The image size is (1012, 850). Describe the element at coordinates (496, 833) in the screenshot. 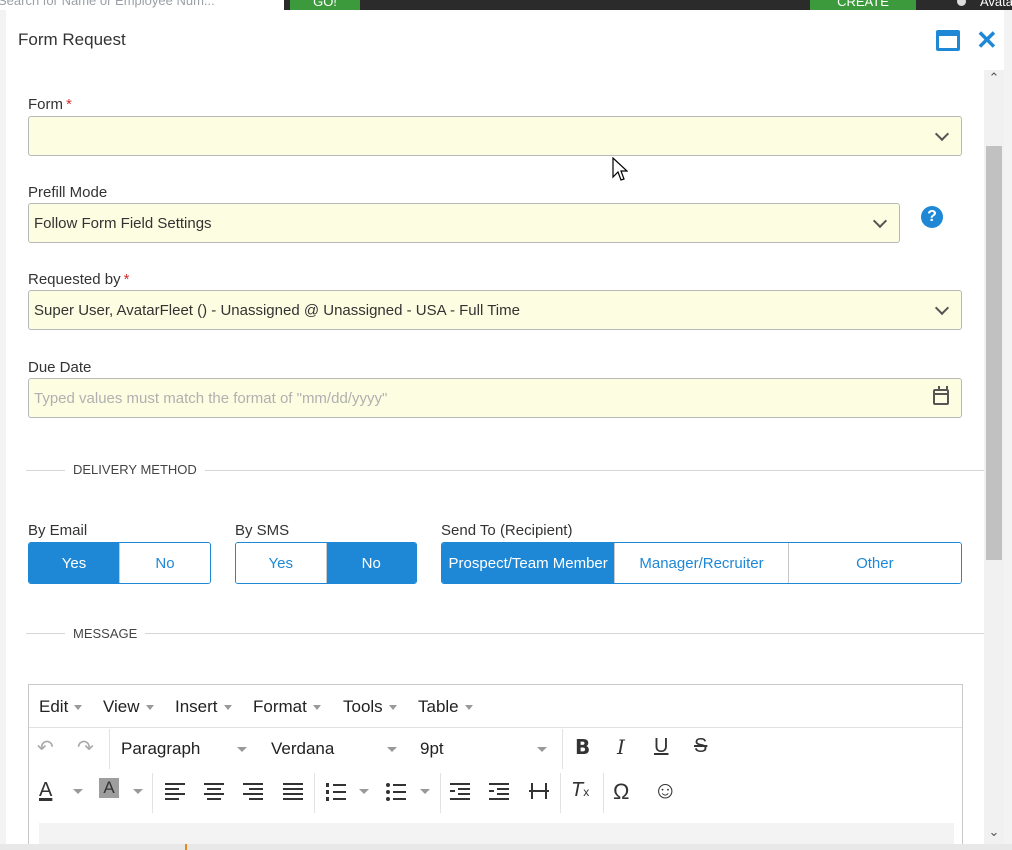

I see `message-content-area` at that location.